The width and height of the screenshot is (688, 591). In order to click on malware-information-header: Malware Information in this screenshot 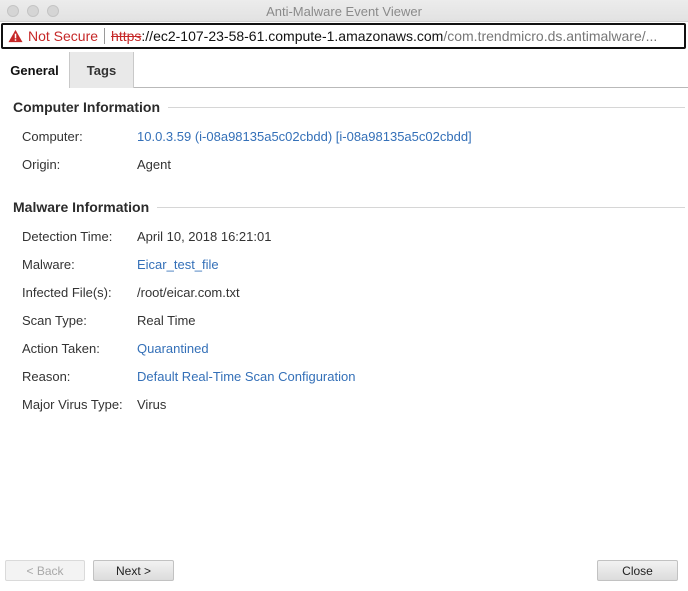, I will do `click(349, 207)`.